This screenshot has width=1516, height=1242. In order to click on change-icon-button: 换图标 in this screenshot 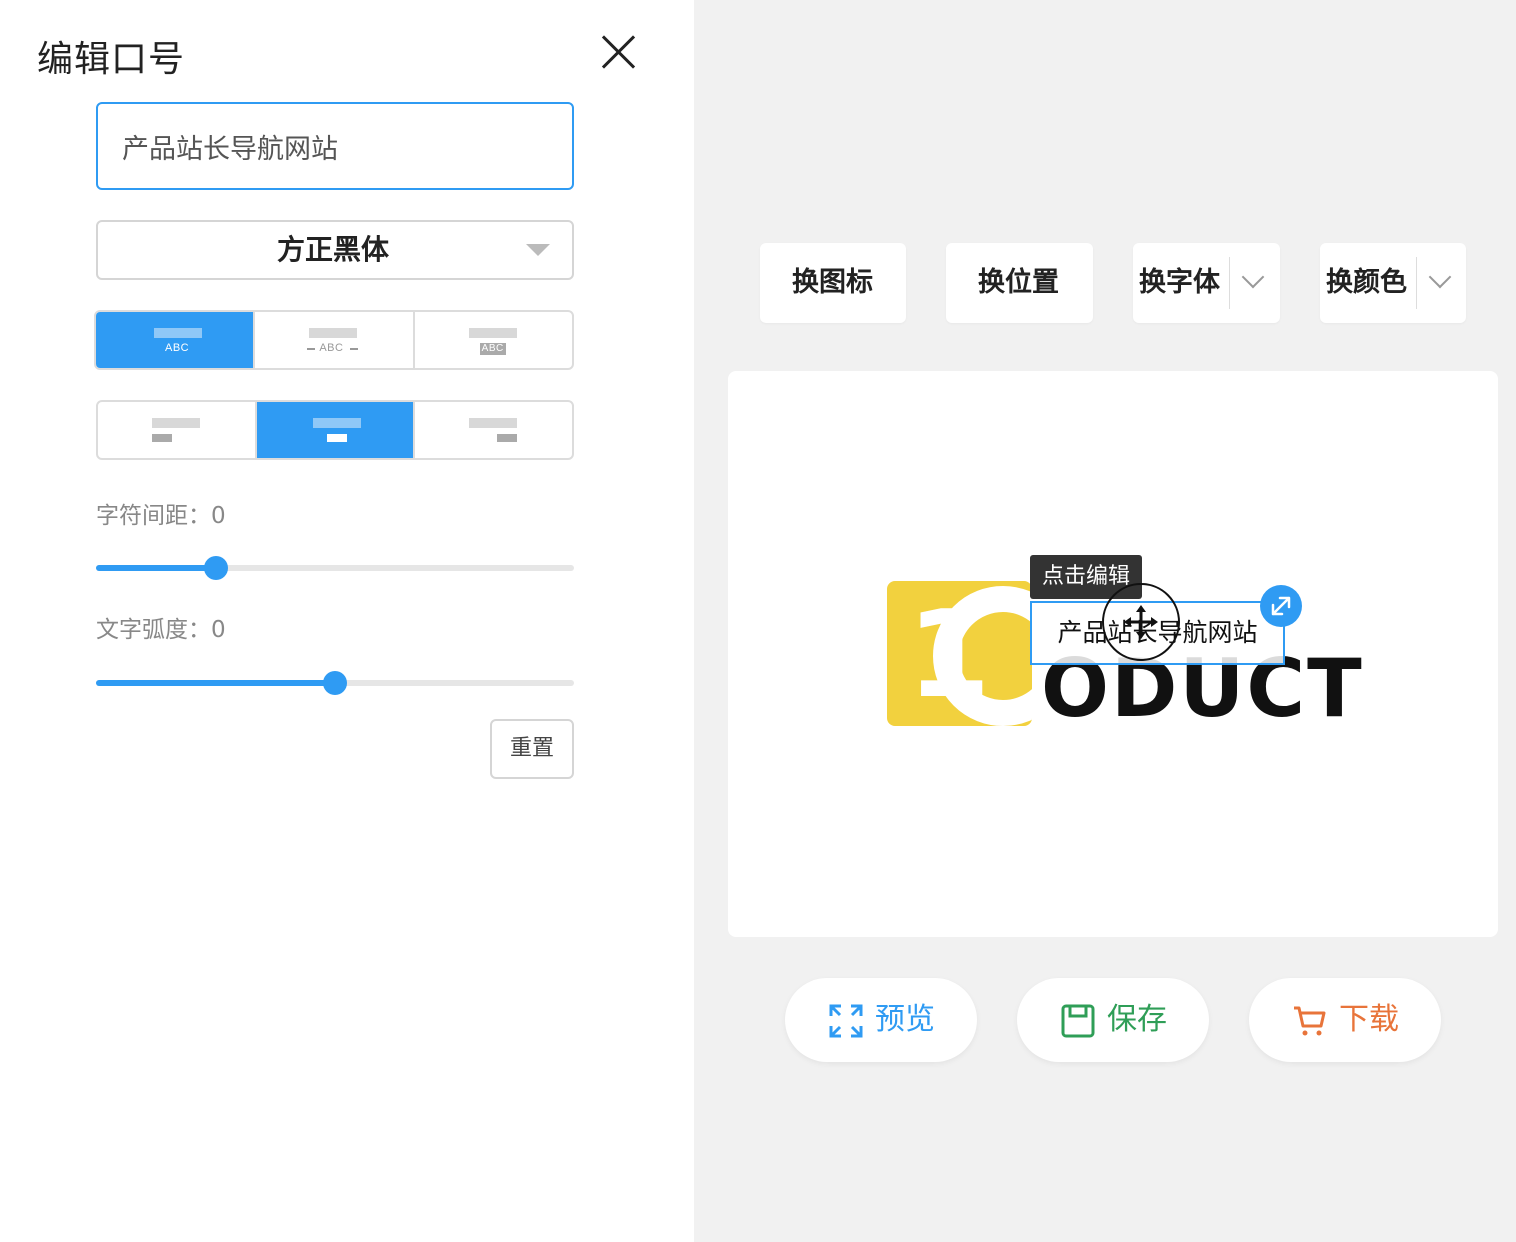, I will do `click(833, 283)`.